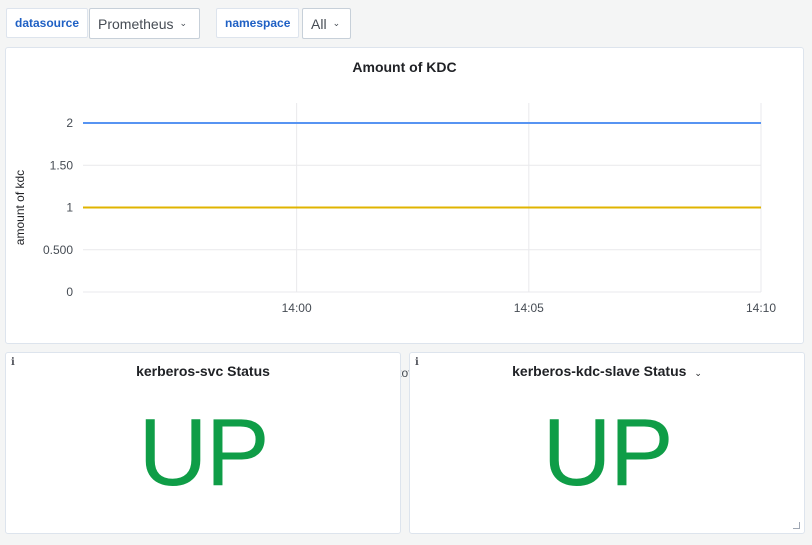  I want to click on y-tick-label: 0, so click(69, 292).